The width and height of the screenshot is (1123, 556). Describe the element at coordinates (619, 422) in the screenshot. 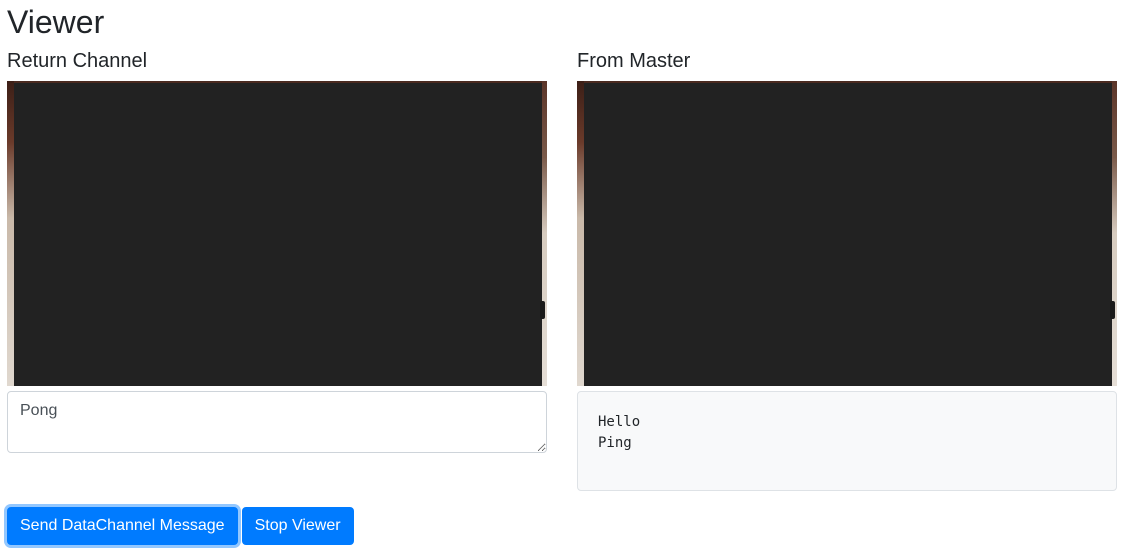

I see `log-line: Hello` at that location.